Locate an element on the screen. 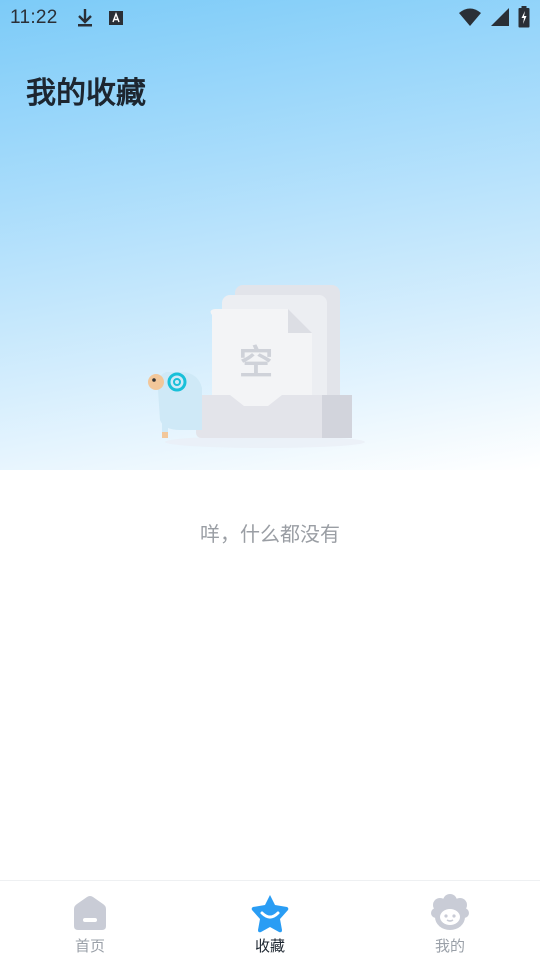 This screenshot has height=960, width=540. keyboard-a-icon is located at coordinates (115, 18).